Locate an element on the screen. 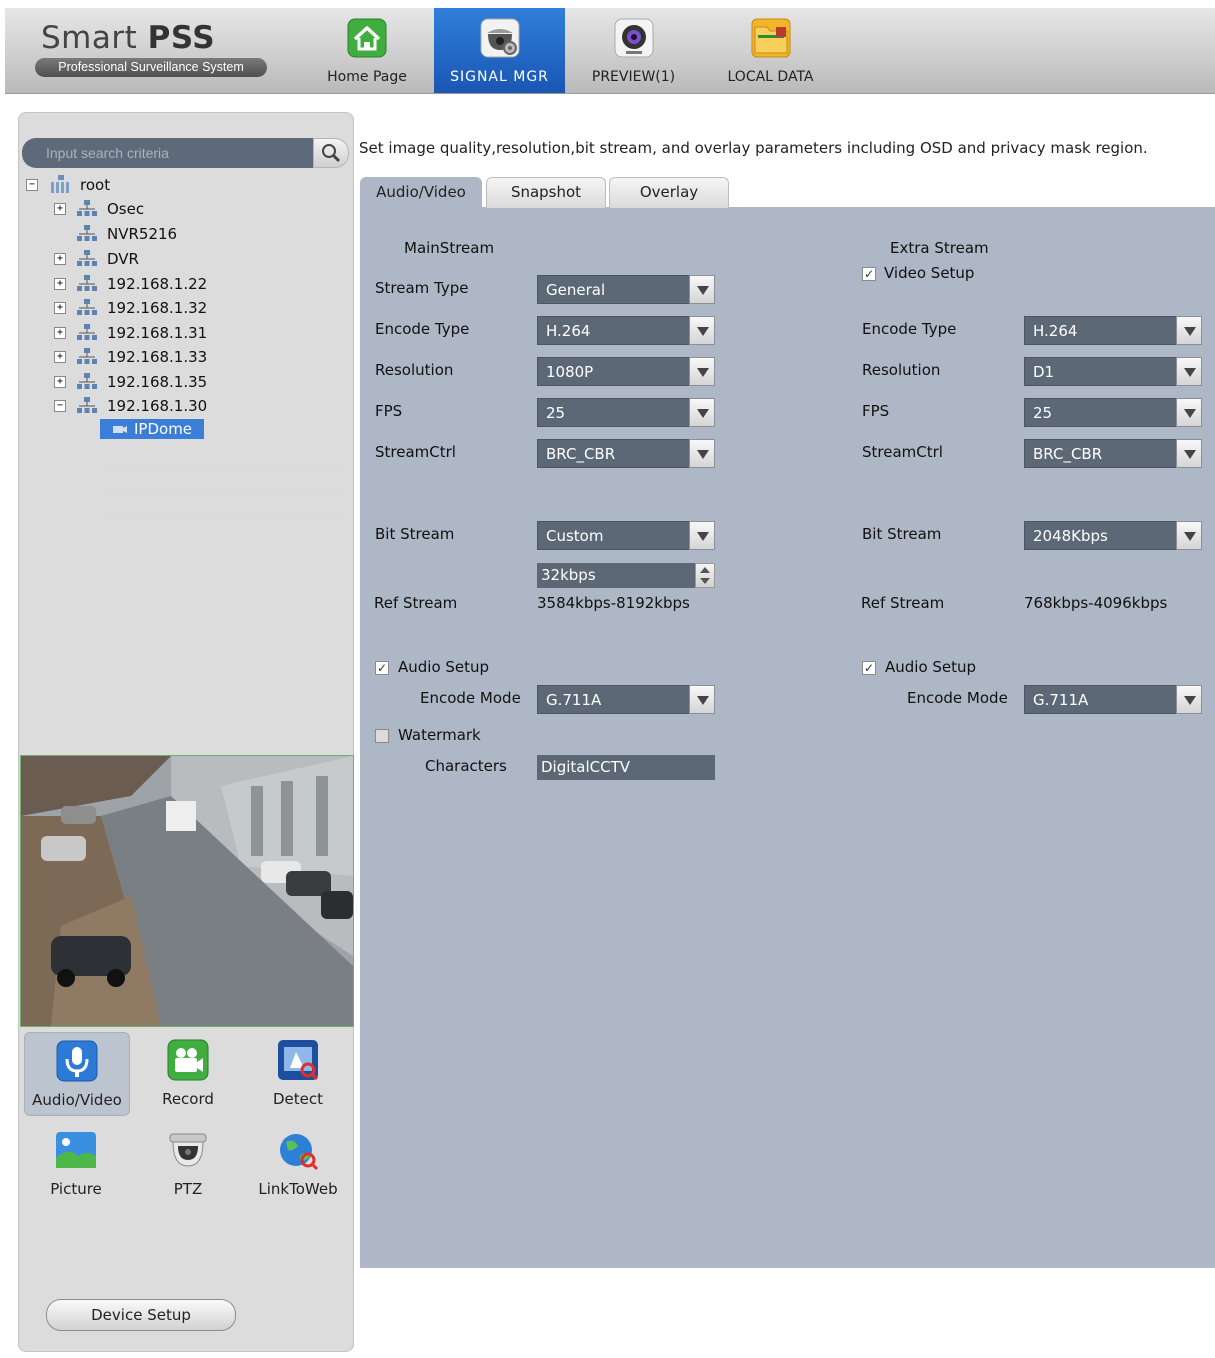  fps-select: 25 is located at coordinates (626, 412).